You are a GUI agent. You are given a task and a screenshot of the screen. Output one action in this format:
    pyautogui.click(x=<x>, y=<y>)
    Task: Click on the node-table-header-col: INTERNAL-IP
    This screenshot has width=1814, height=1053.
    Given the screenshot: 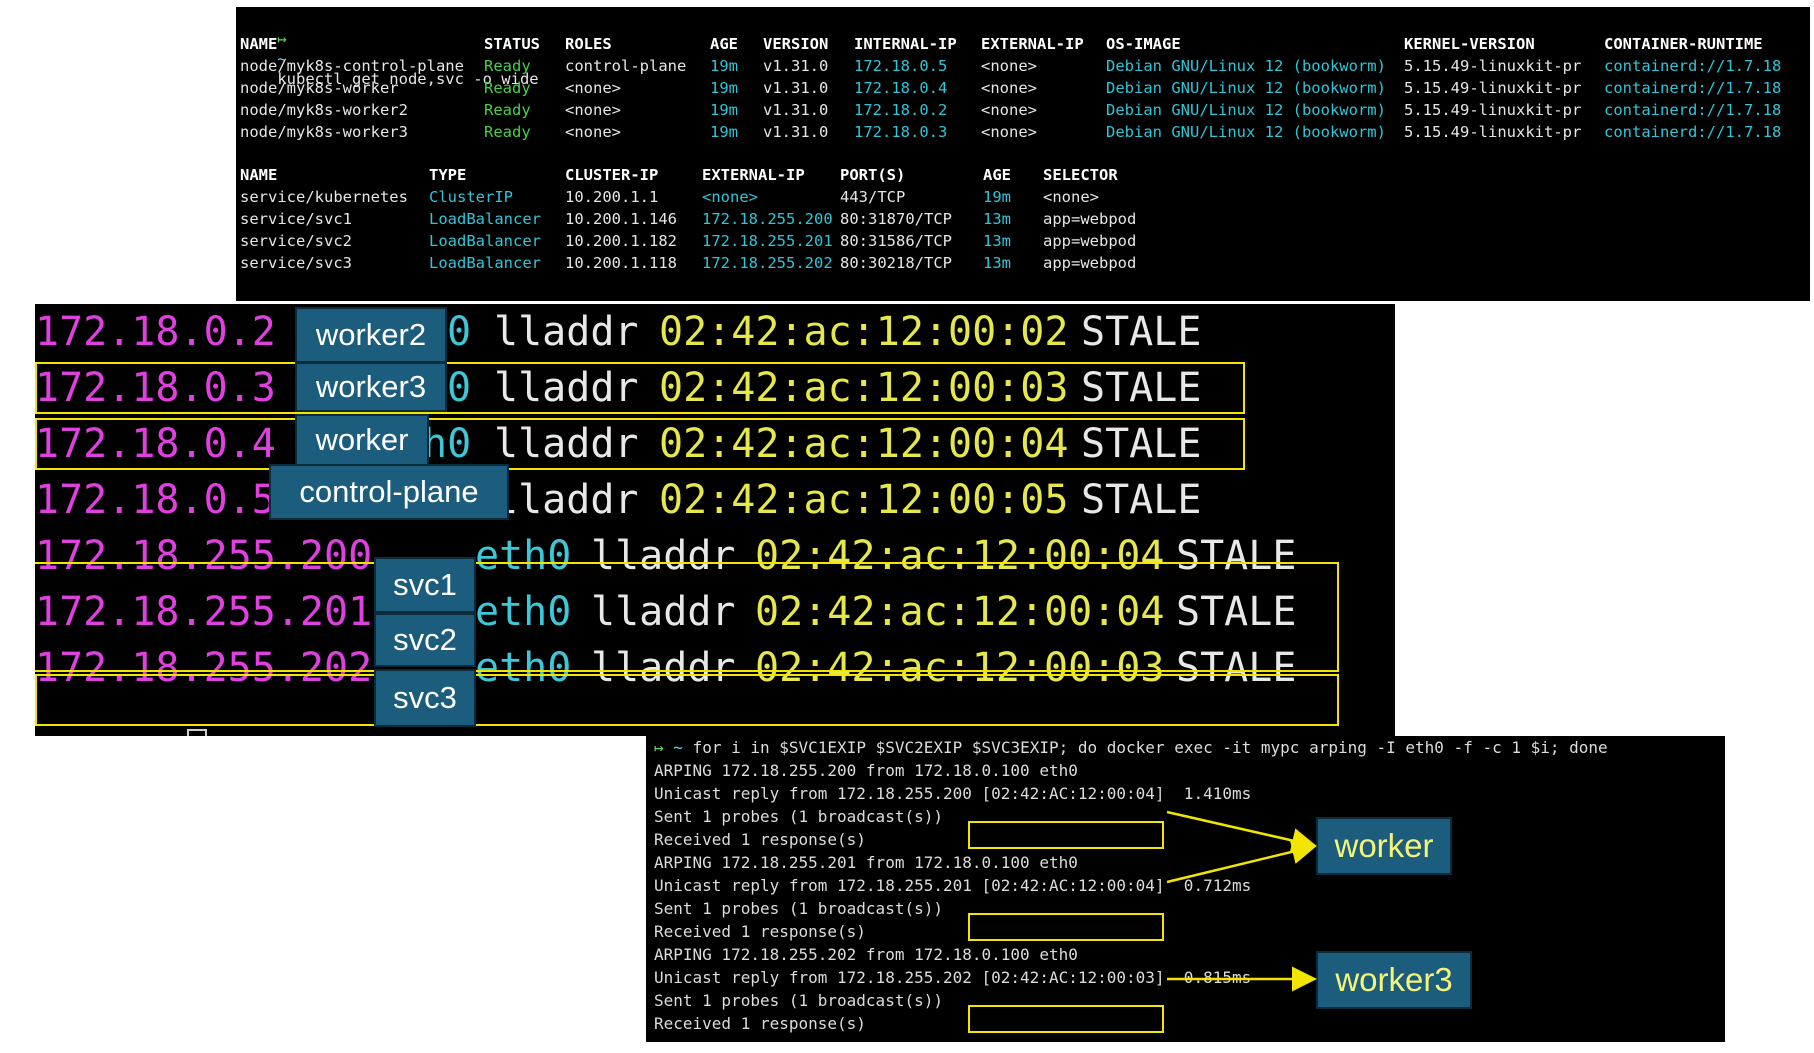 What is the action you would take?
    pyautogui.click(x=905, y=44)
    